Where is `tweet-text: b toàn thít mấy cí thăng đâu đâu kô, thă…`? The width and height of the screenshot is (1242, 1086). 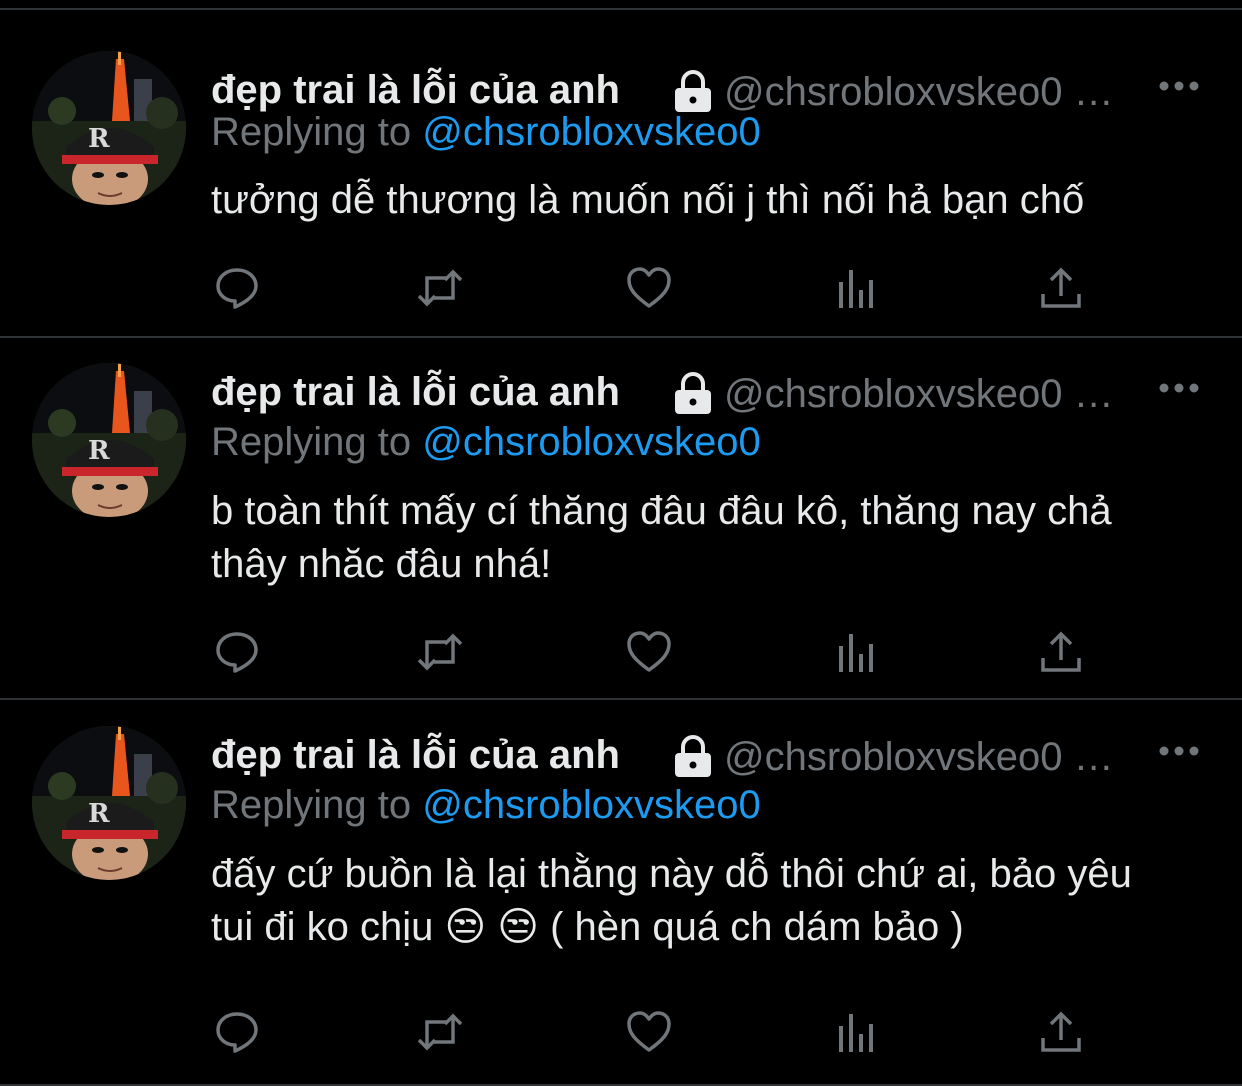
tweet-text: b toàn thít mấy cí thăng đâu đâu kô, thă… is located at coordinates (661, 537).